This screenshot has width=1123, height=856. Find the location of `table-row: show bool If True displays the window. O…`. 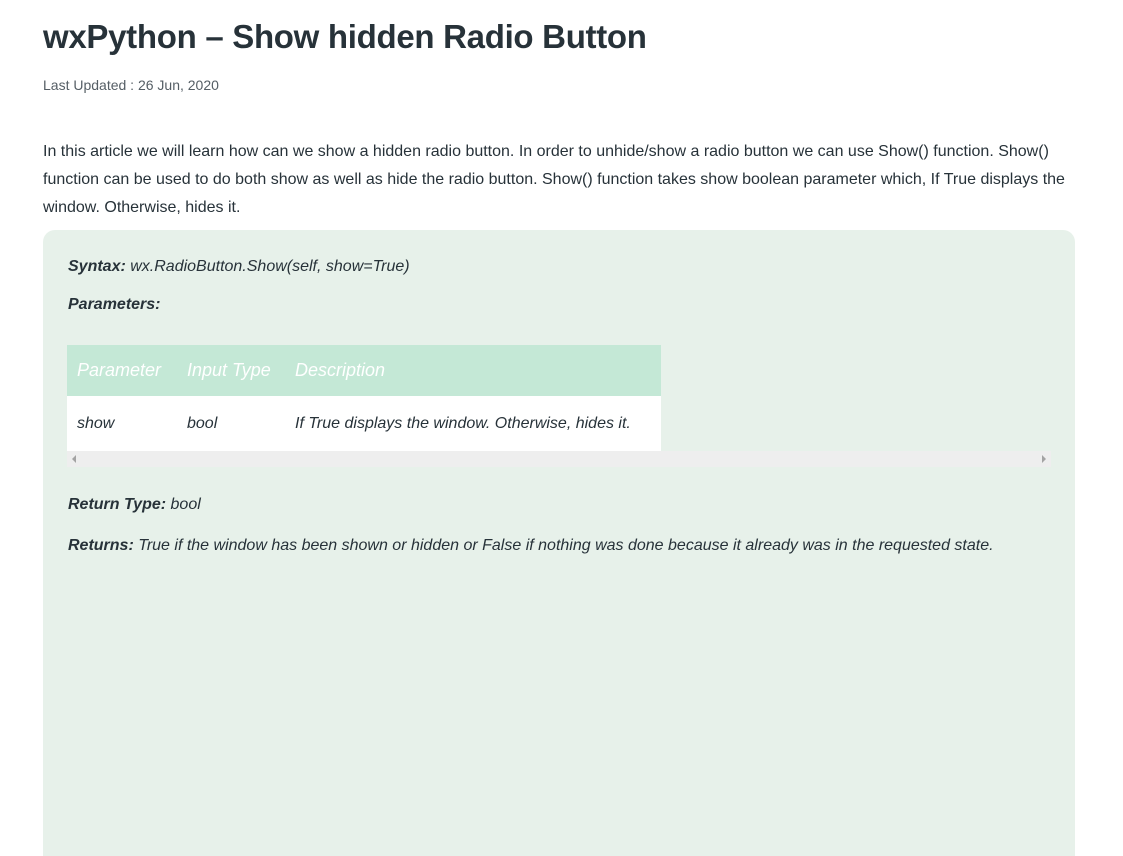

table-row: show bool If True displays the window. O… is located at coordinates (364, 423).